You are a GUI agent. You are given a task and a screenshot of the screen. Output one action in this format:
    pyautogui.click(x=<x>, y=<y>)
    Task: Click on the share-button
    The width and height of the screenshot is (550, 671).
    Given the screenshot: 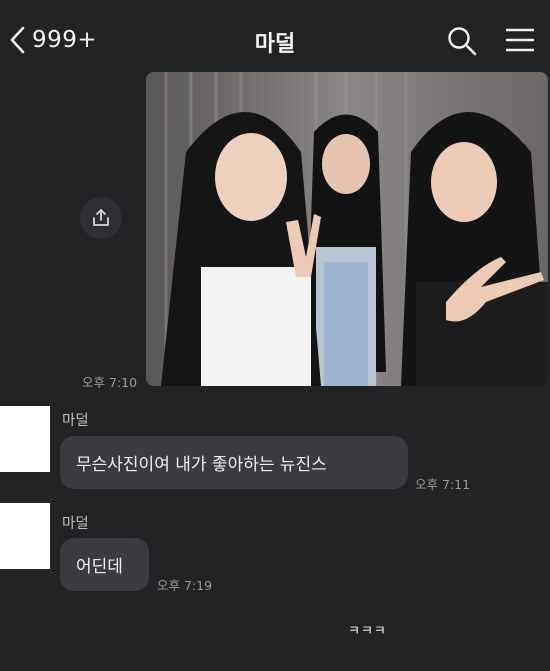 What is the action you would take?
    pyautogui.click(x=101, y=218)
    